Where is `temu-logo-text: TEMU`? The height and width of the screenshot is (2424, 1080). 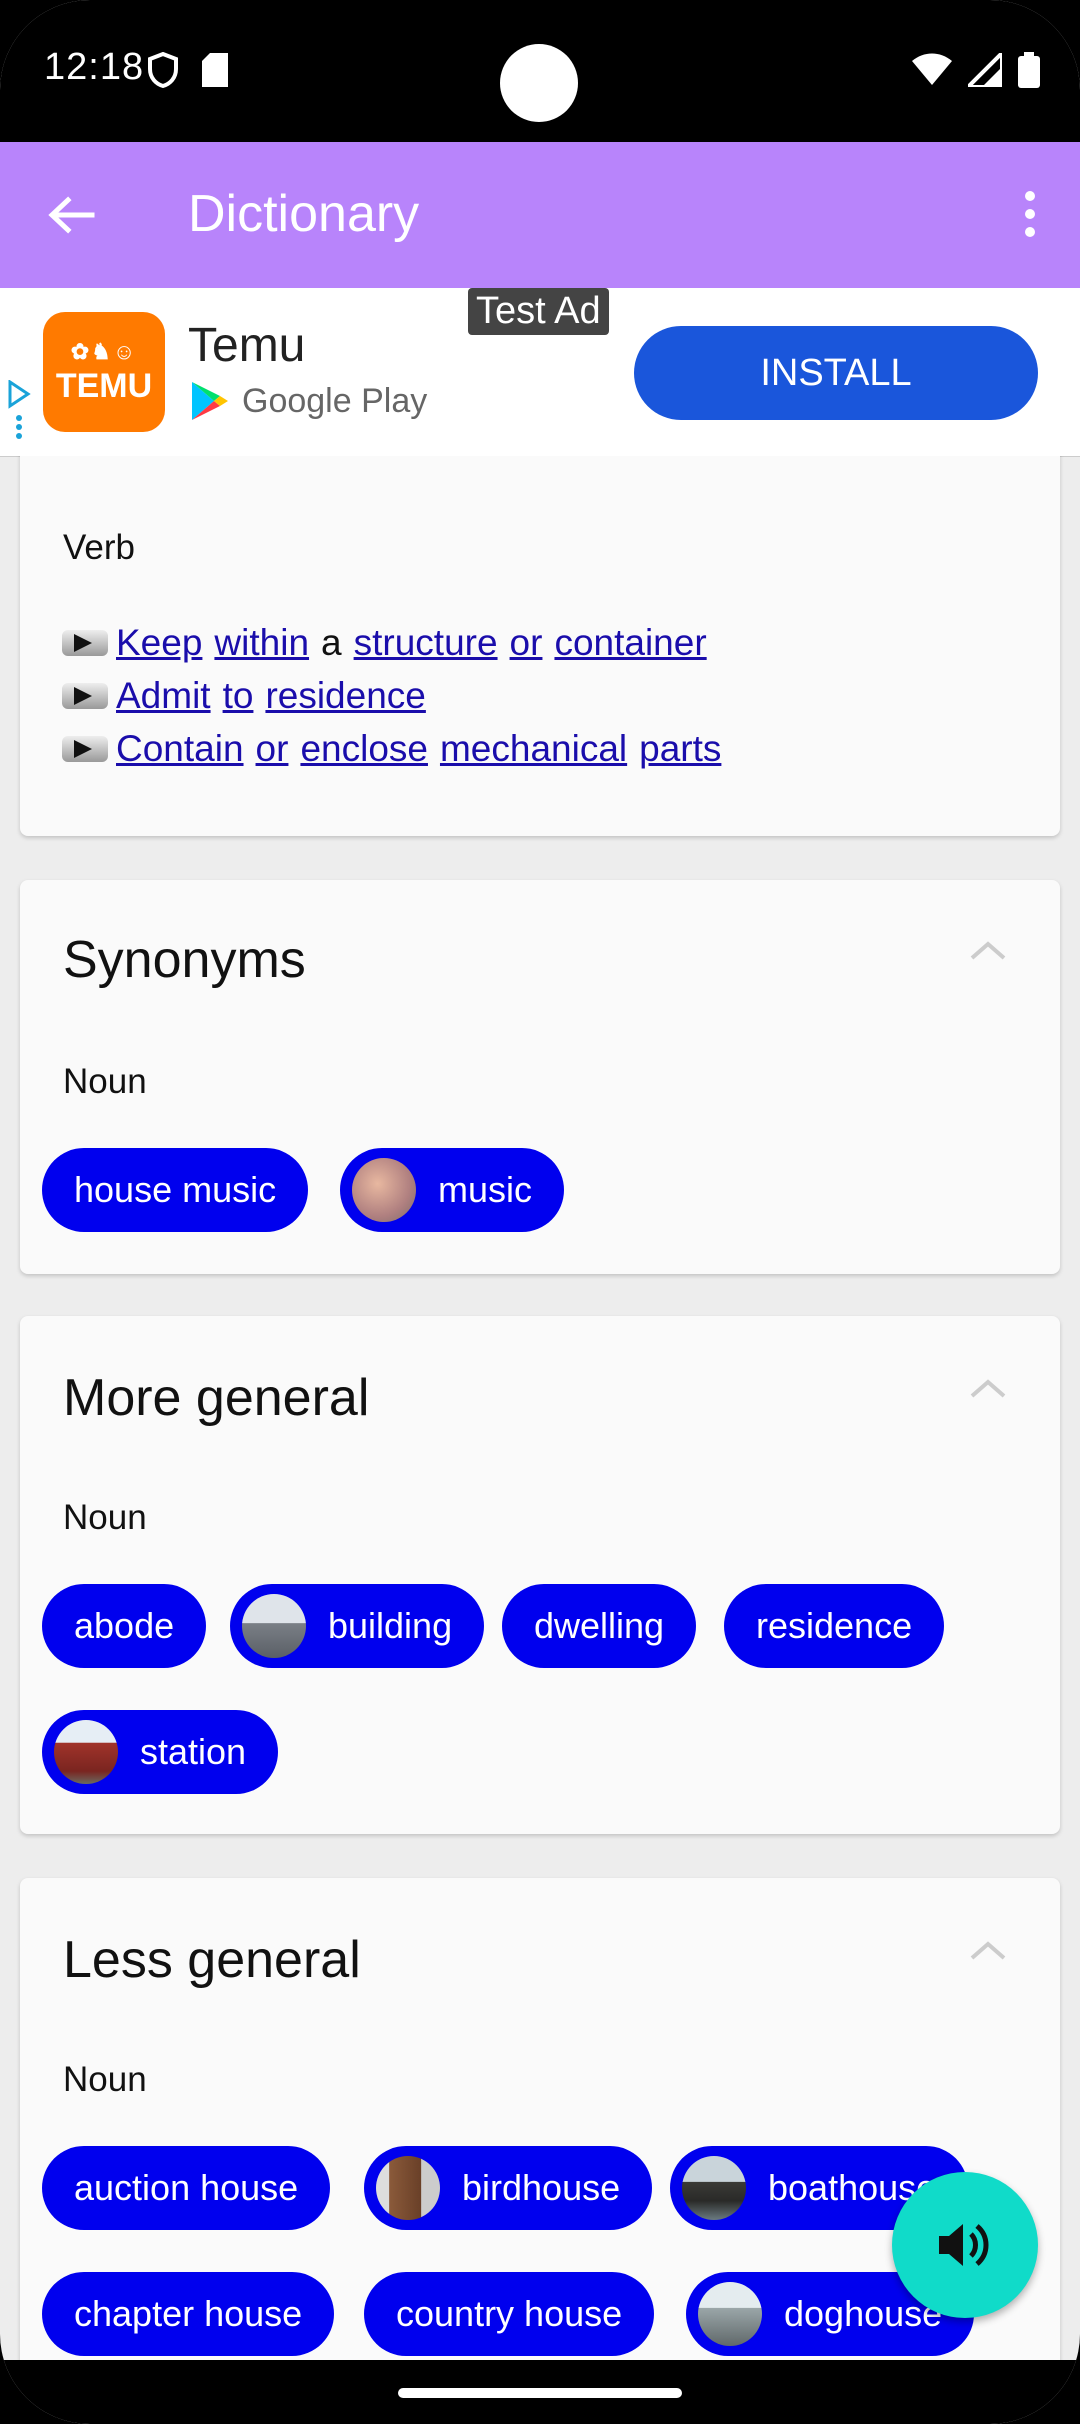 temu-logo-text: TEMU is located at coordinates (104, 385).